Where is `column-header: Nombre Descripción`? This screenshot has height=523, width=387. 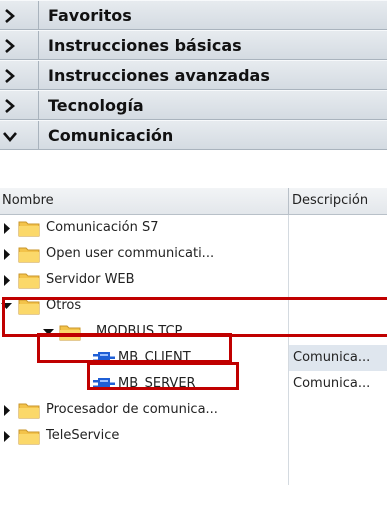
column-header: Nombre Descripción is located at coordinates (193, 201).